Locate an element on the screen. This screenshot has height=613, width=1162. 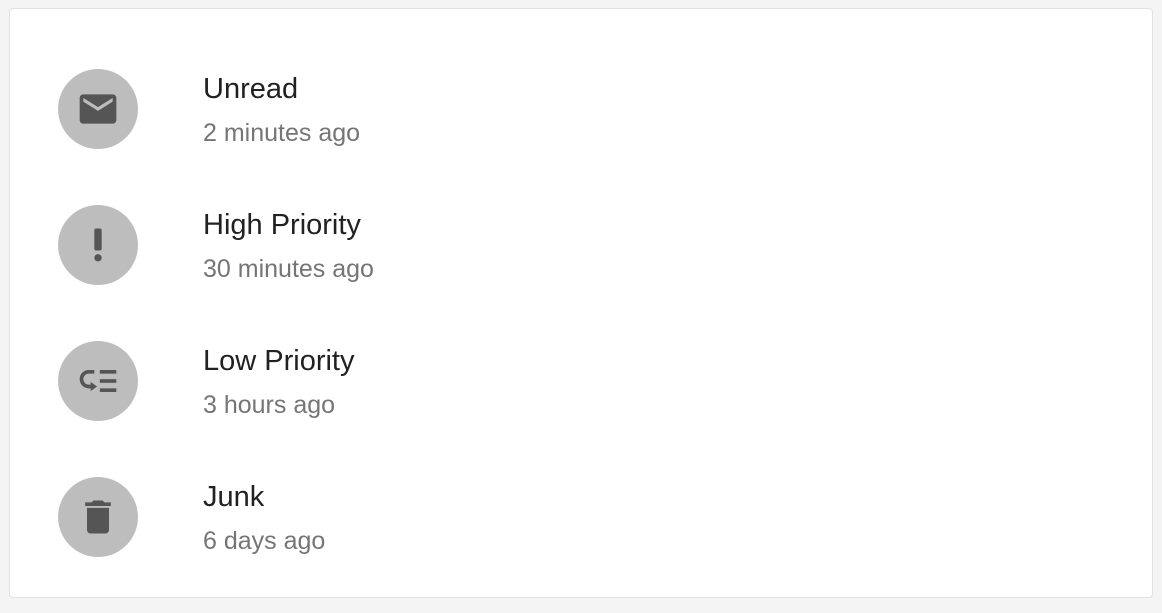
low-priority-icon is located at coordinates (98, 381).